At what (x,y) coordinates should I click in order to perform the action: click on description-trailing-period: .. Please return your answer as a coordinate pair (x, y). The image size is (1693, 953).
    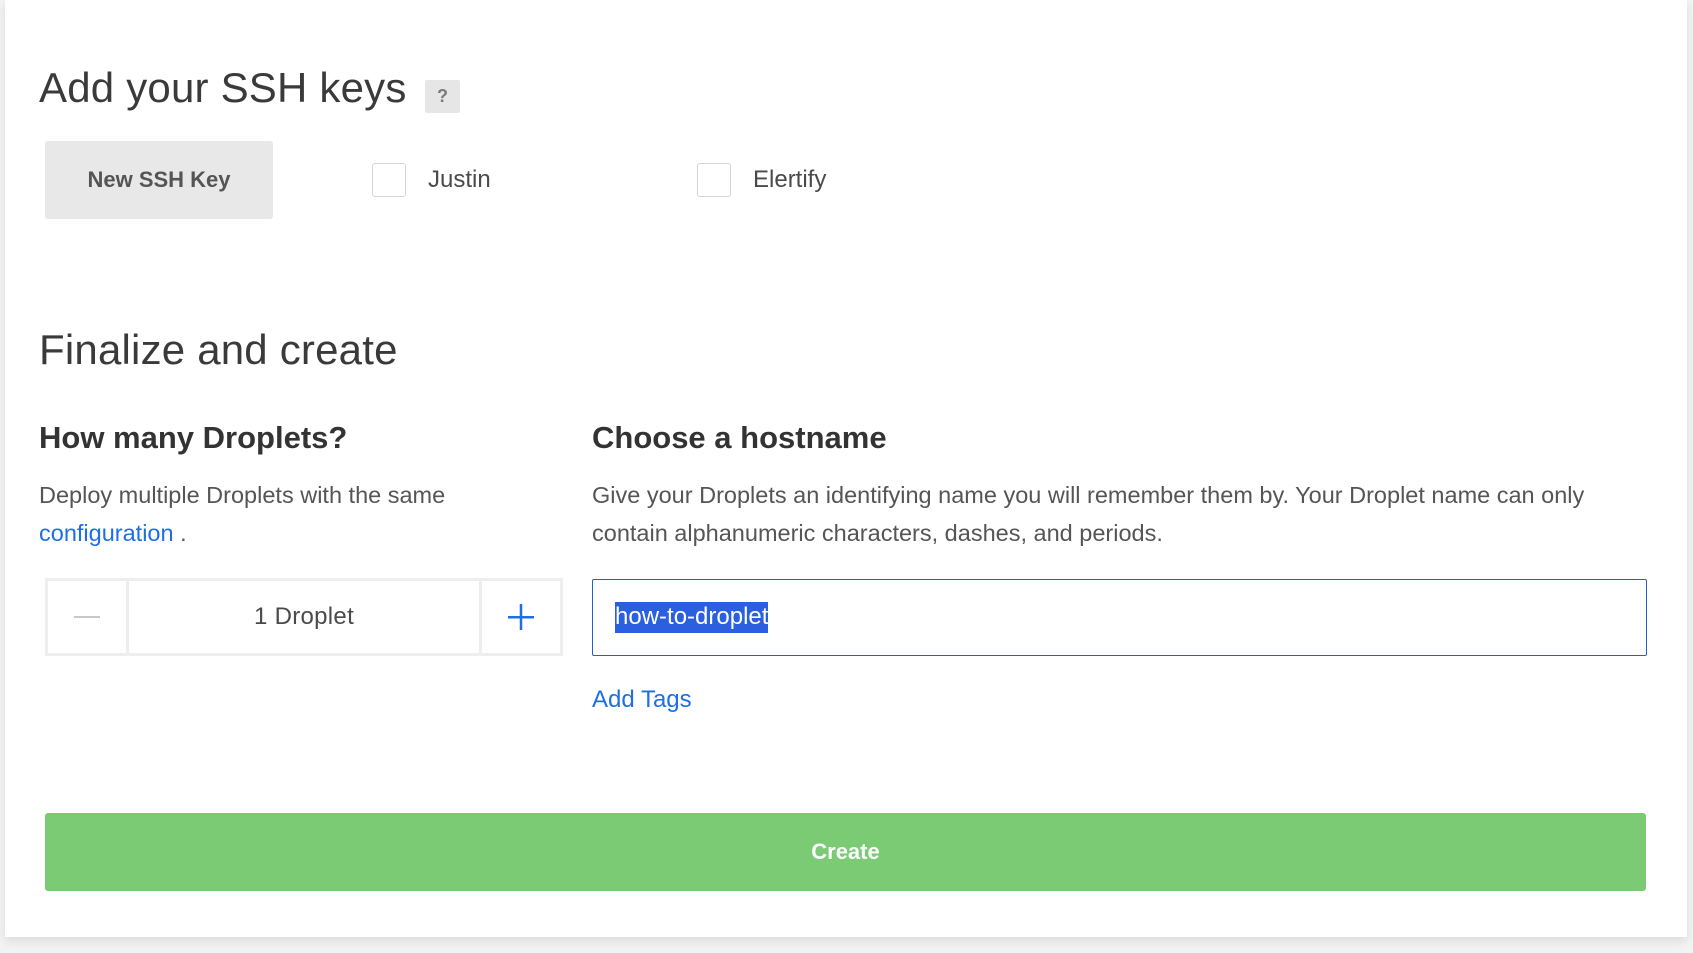
    Looking at the image, I should click on (180, 533).